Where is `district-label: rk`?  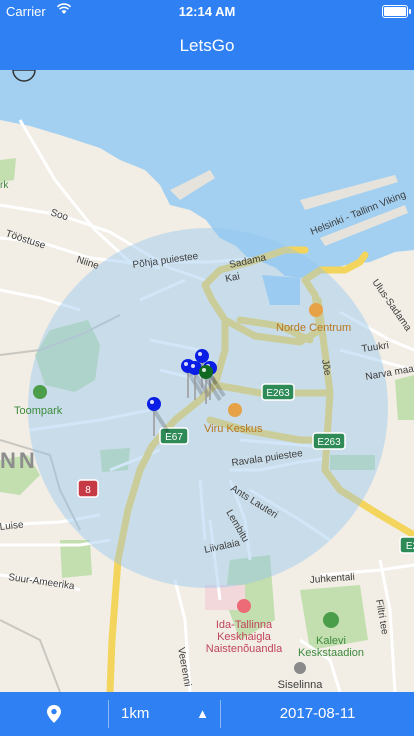
district-label: rk is located at coordinates (4, 185).